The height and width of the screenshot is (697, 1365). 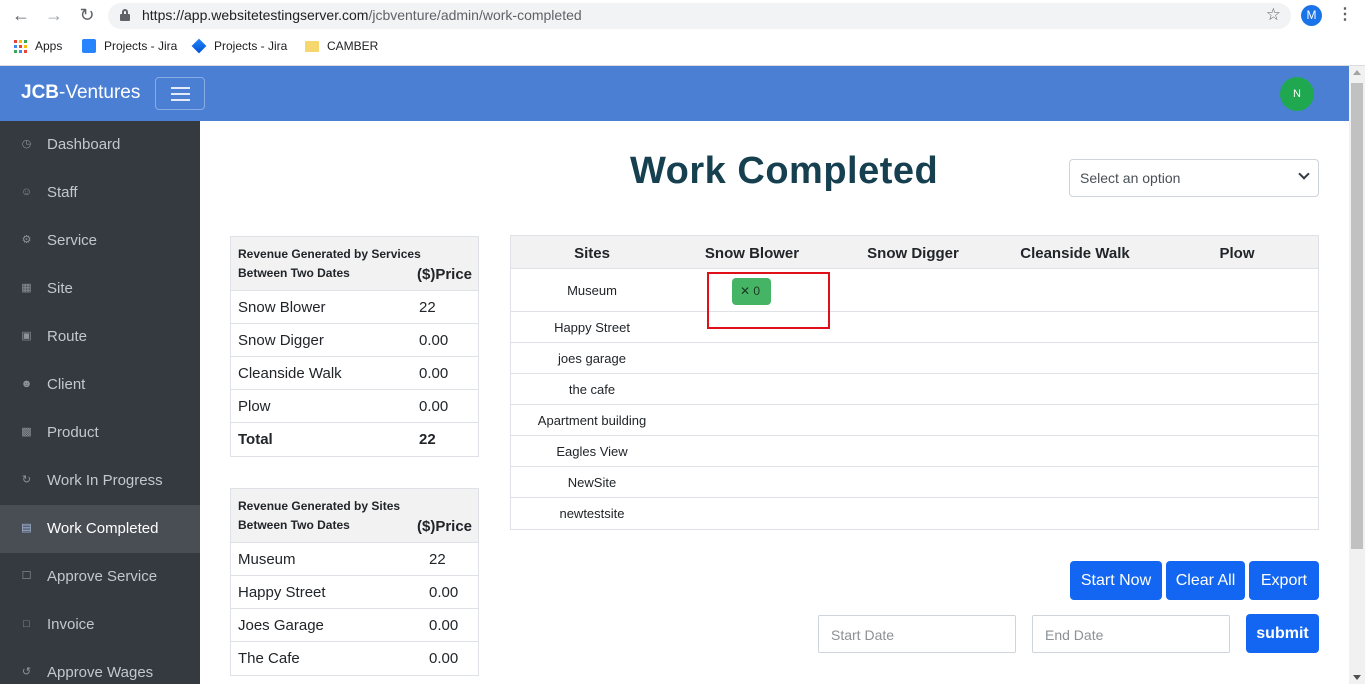 What do you see at coordinates (26, 528) in the screenshot?
I see `store-icon: ▤` at bounding box center [26, 528].